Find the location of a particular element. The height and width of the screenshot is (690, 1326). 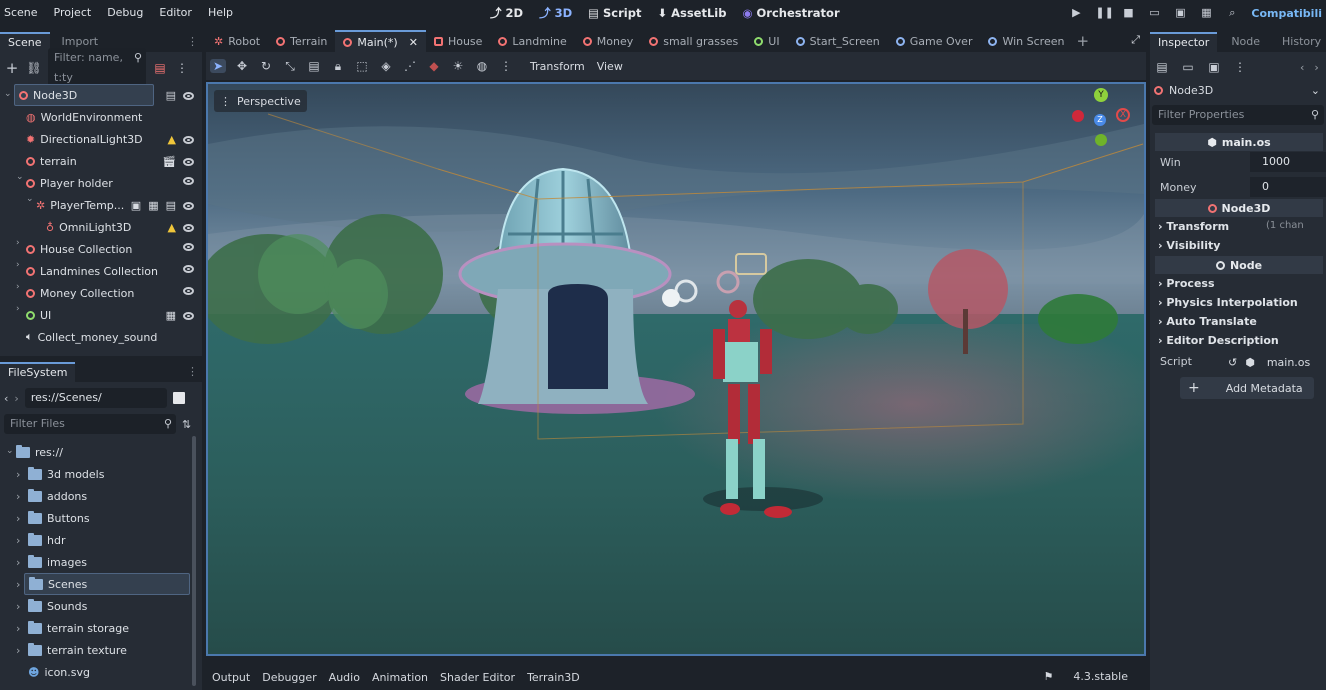

scale-tool-icon: ⤡ is located at coordinates (290, 66).